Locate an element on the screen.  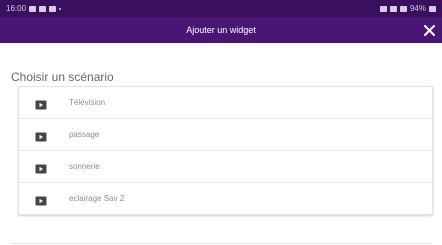
scenario-item: passage is located at coordinates (225, 135).